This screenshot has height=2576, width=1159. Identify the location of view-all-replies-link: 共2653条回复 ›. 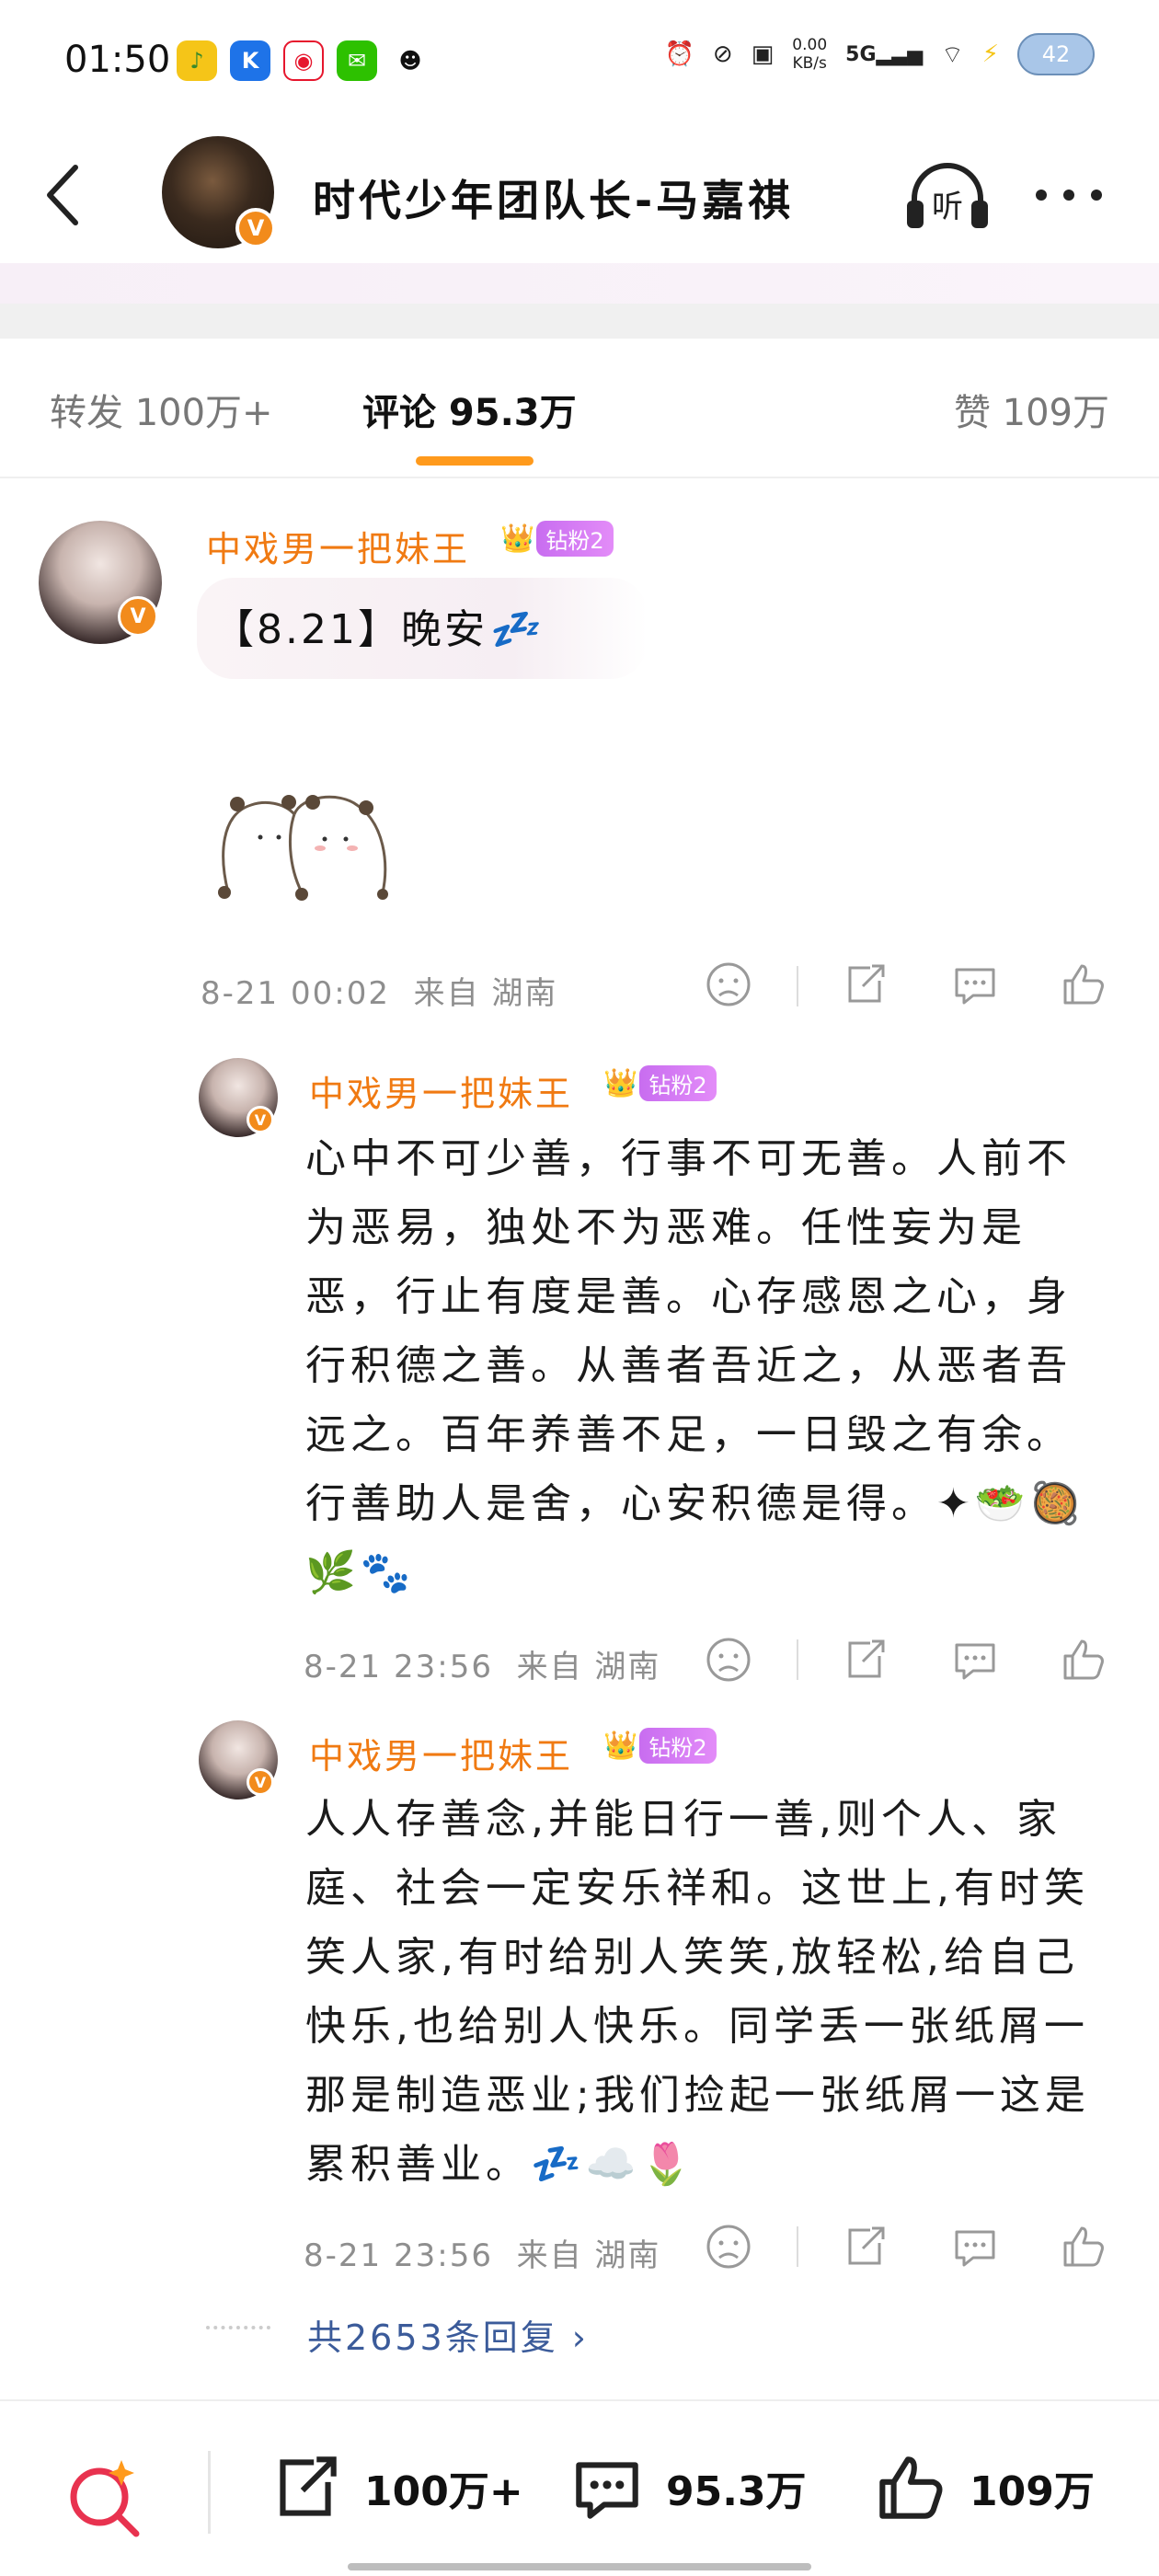
(448, 2334).